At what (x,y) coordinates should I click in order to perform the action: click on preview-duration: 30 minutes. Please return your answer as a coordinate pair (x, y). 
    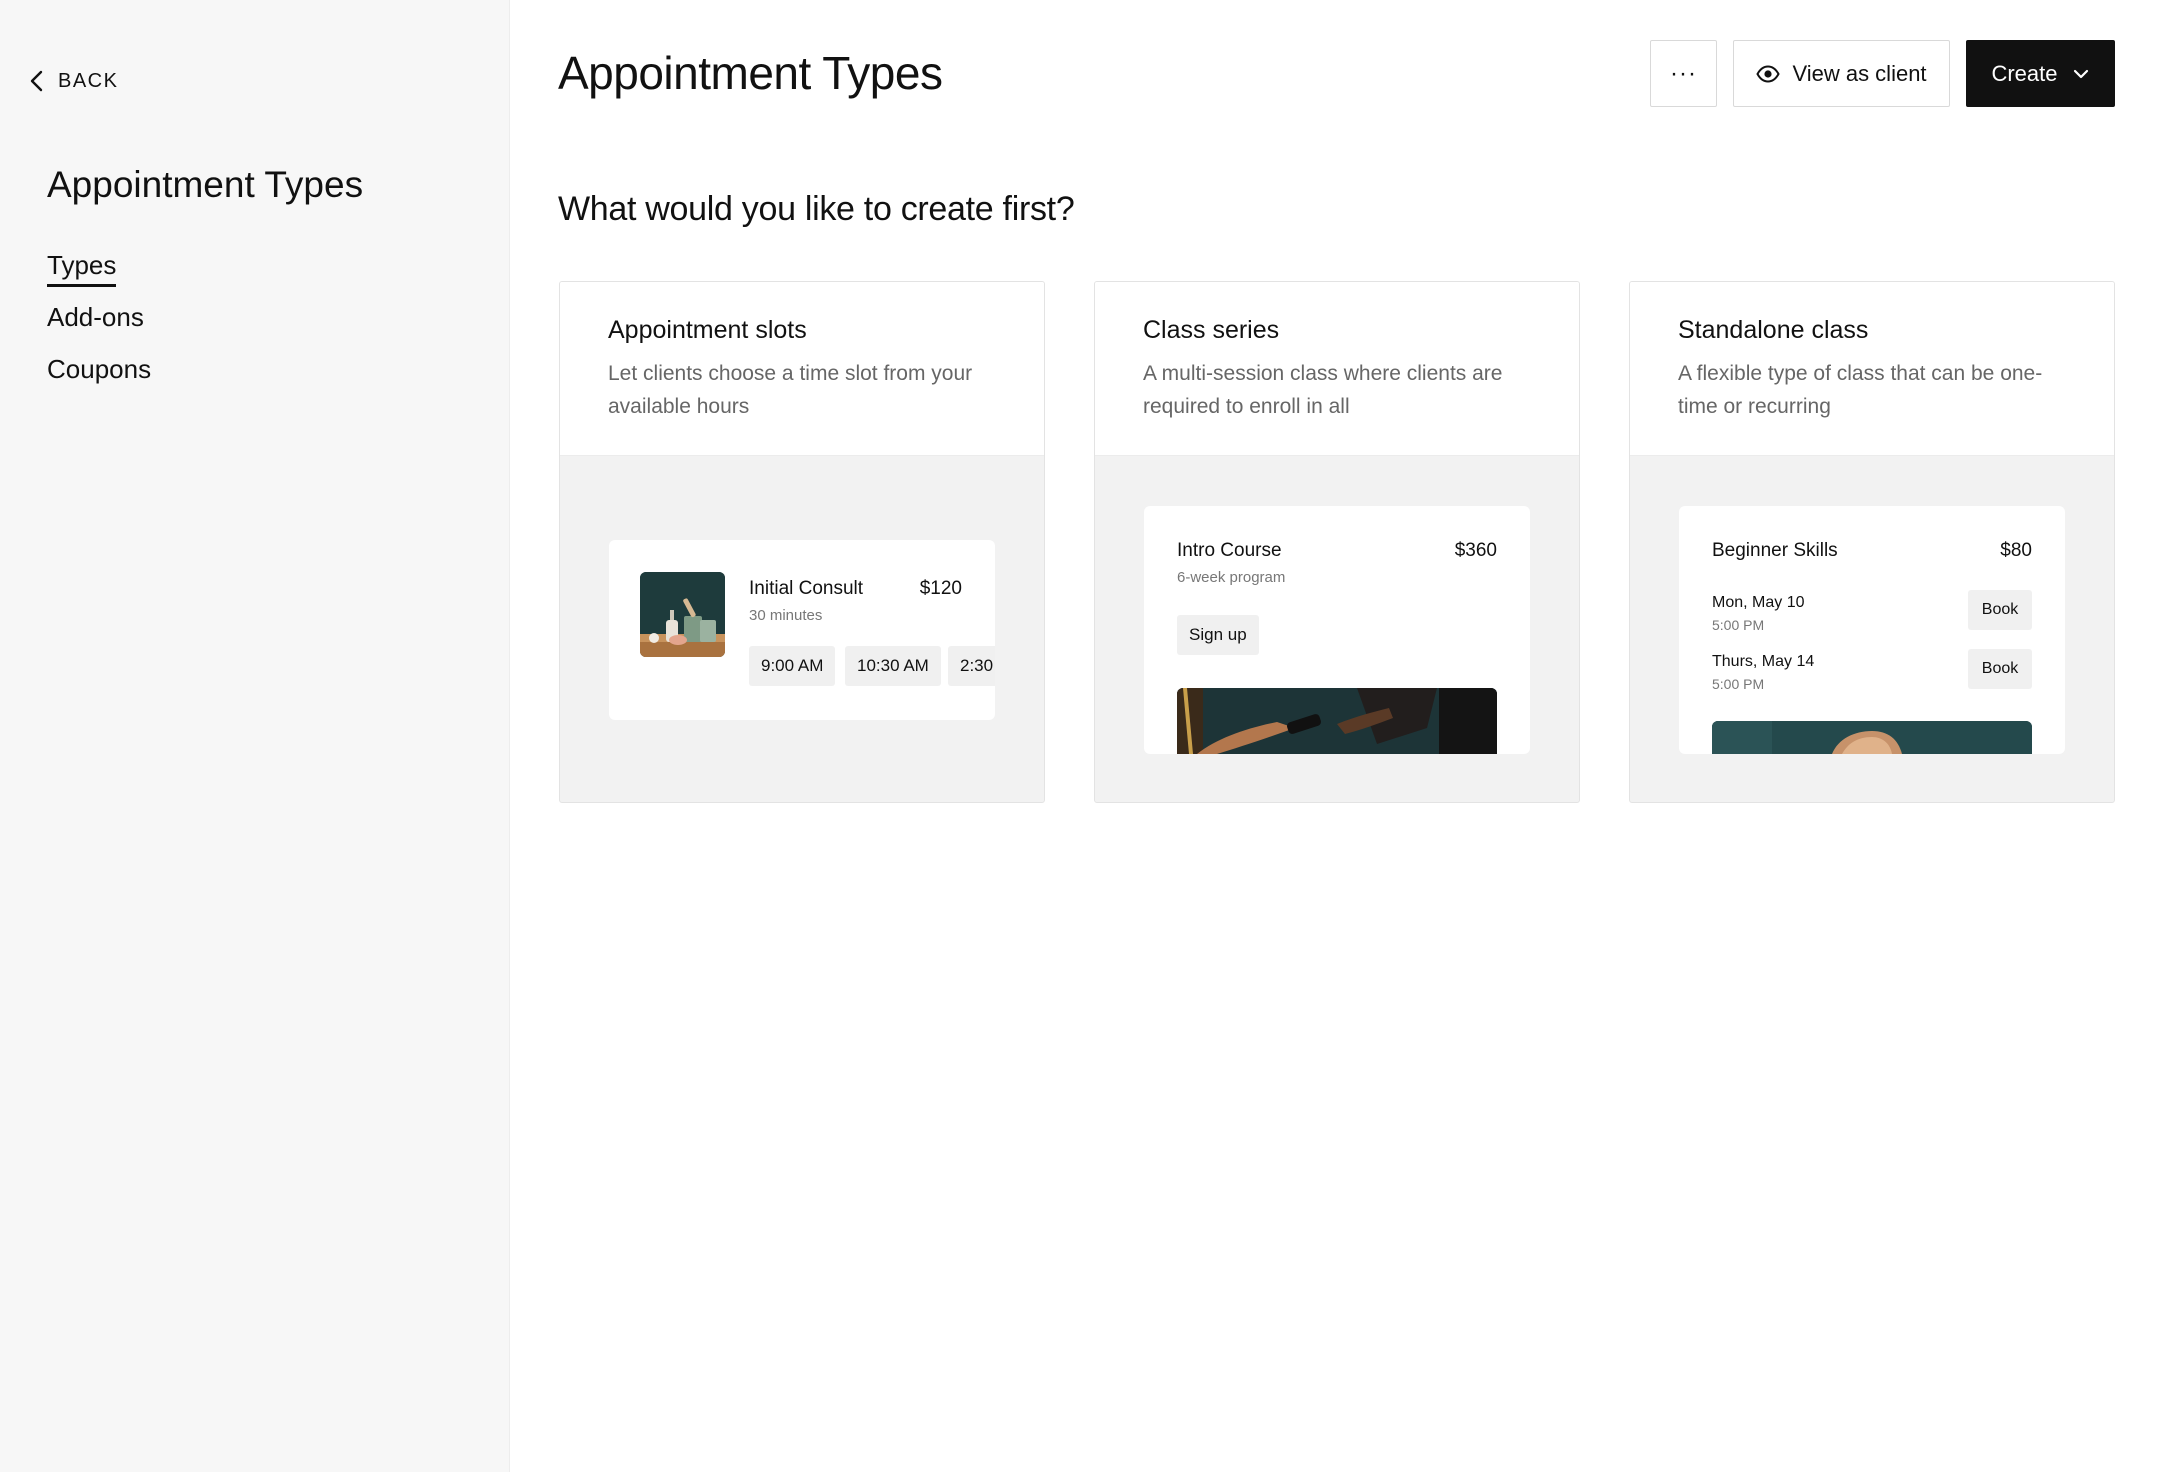
    Looking at the image, I should click on (786, 615).